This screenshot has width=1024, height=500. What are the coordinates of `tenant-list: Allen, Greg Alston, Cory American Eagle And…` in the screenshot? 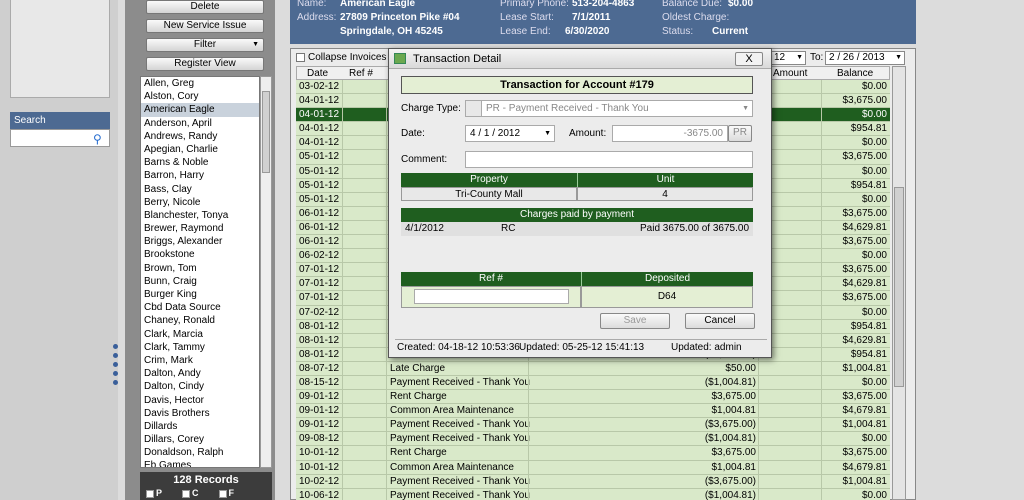 It's located at (200, 272).